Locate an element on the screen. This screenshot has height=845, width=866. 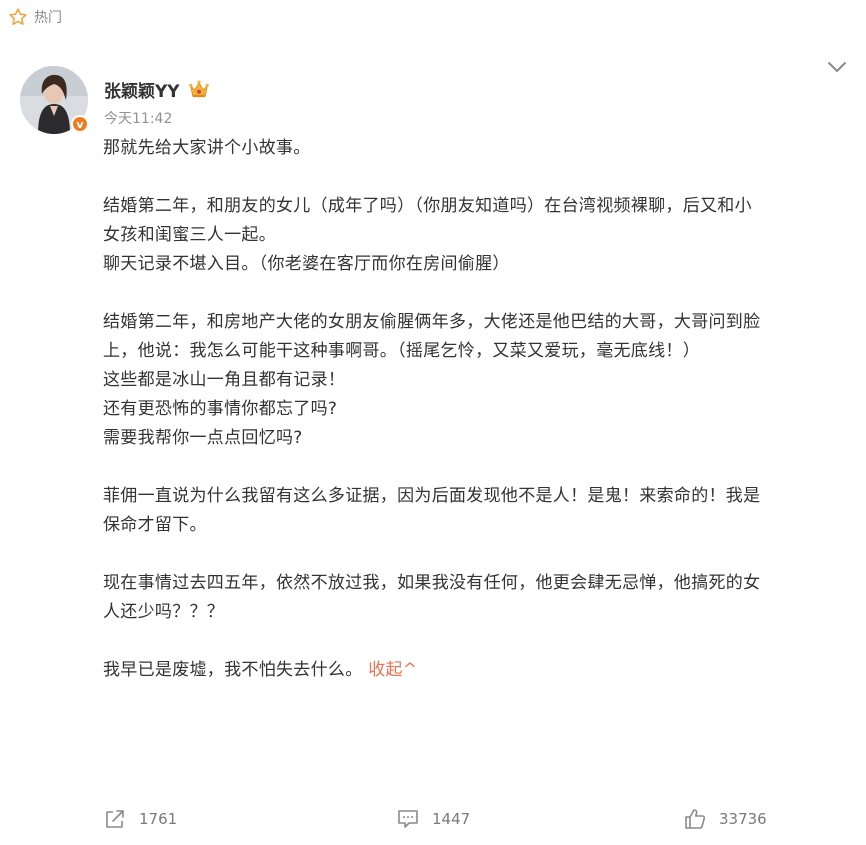
post-line: 那就先给大家讲个小故事。 is located at coordinates (207, 148).